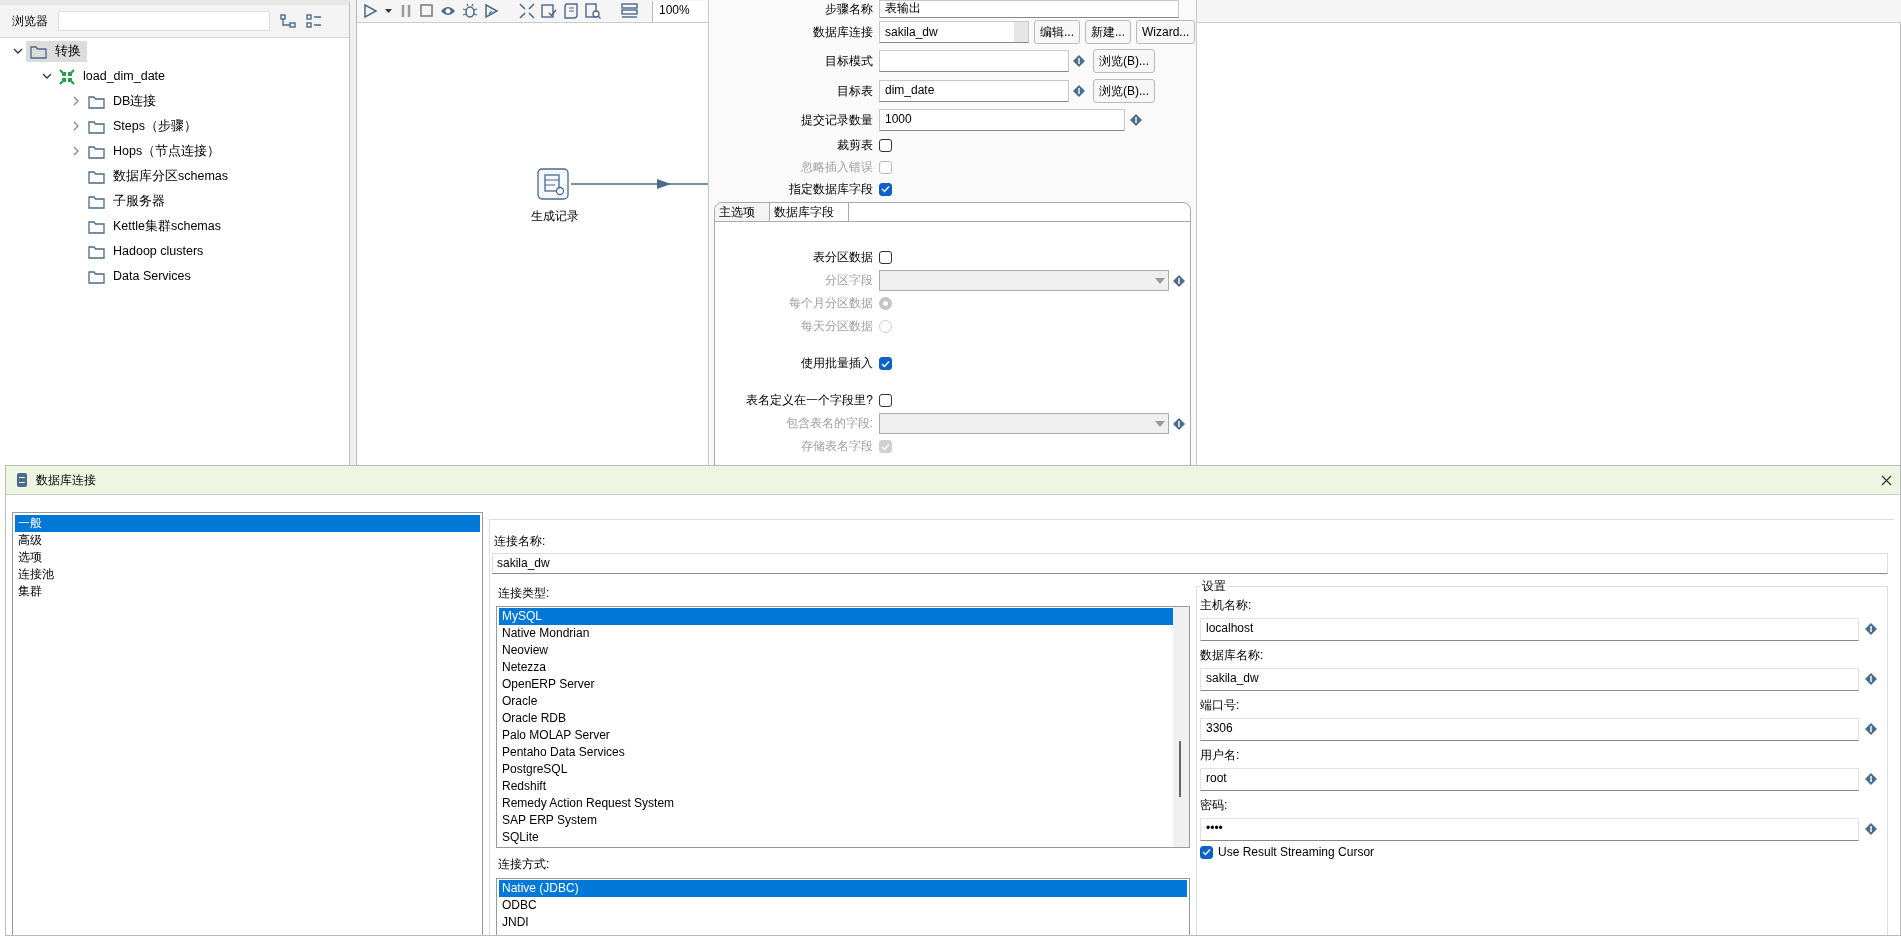 The height and width of the screenshot is (936, 1901). I want to click on text-field: 表输出, so click(1029, 9).